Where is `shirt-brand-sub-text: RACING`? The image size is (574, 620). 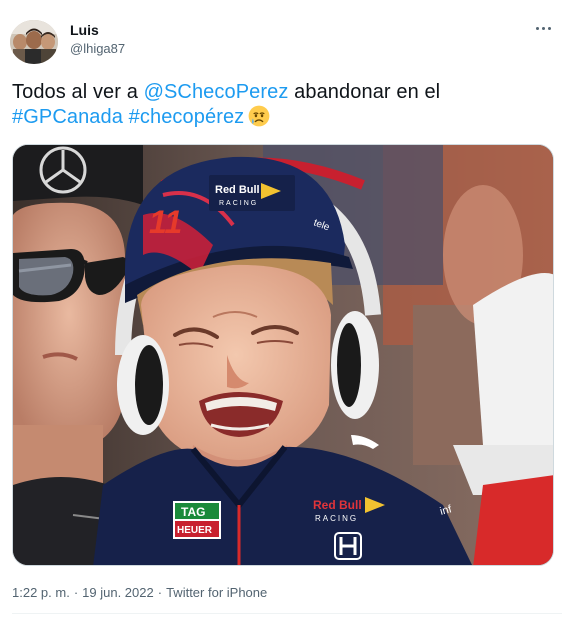
shirt-brand-sub-text: RACING is located at coordinates (336, 518).